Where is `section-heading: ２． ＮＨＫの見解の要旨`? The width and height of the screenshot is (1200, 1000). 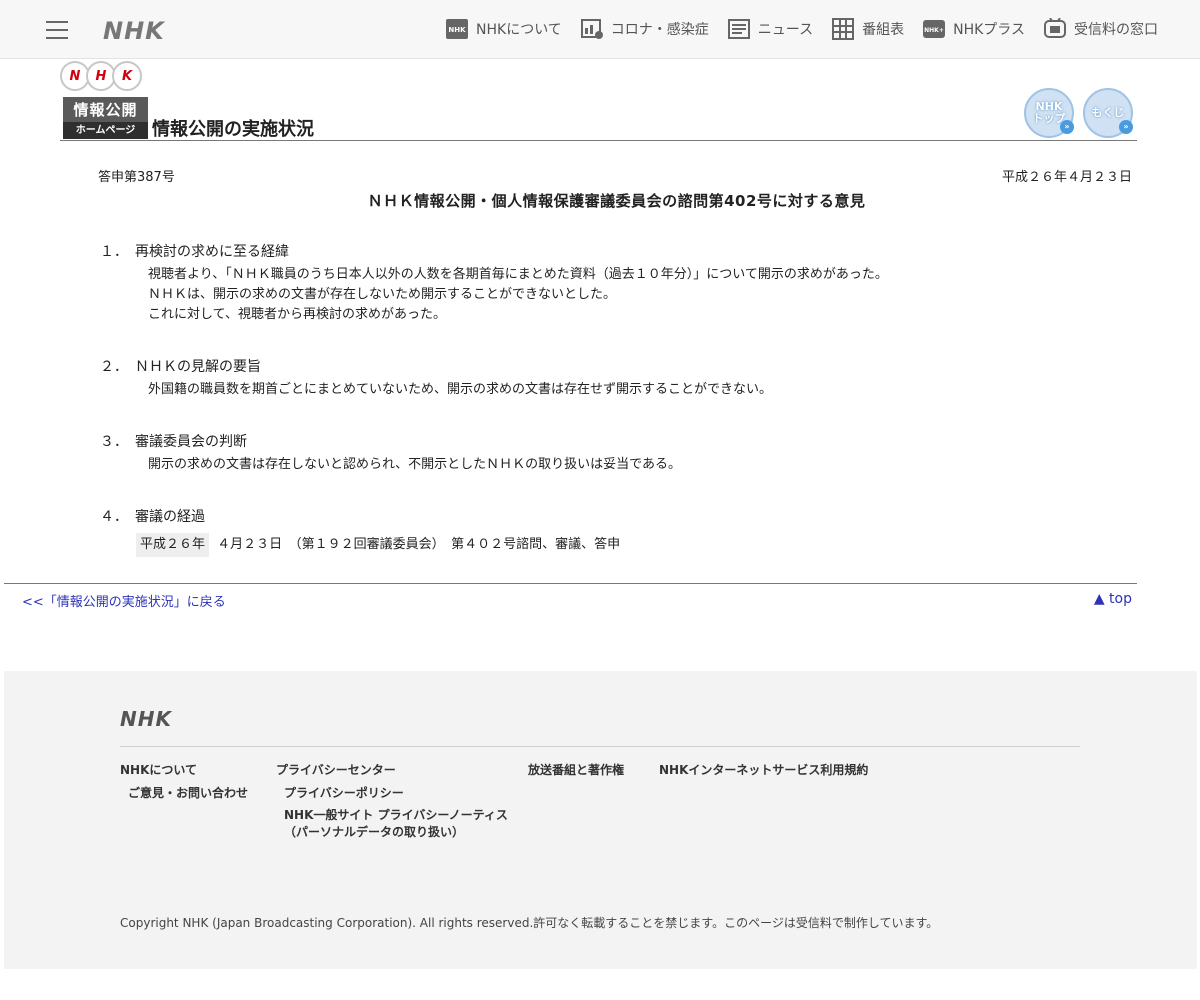 section-heading: ２． ＮＨＫの見解の要旨 is located at coordinates (180, 366).